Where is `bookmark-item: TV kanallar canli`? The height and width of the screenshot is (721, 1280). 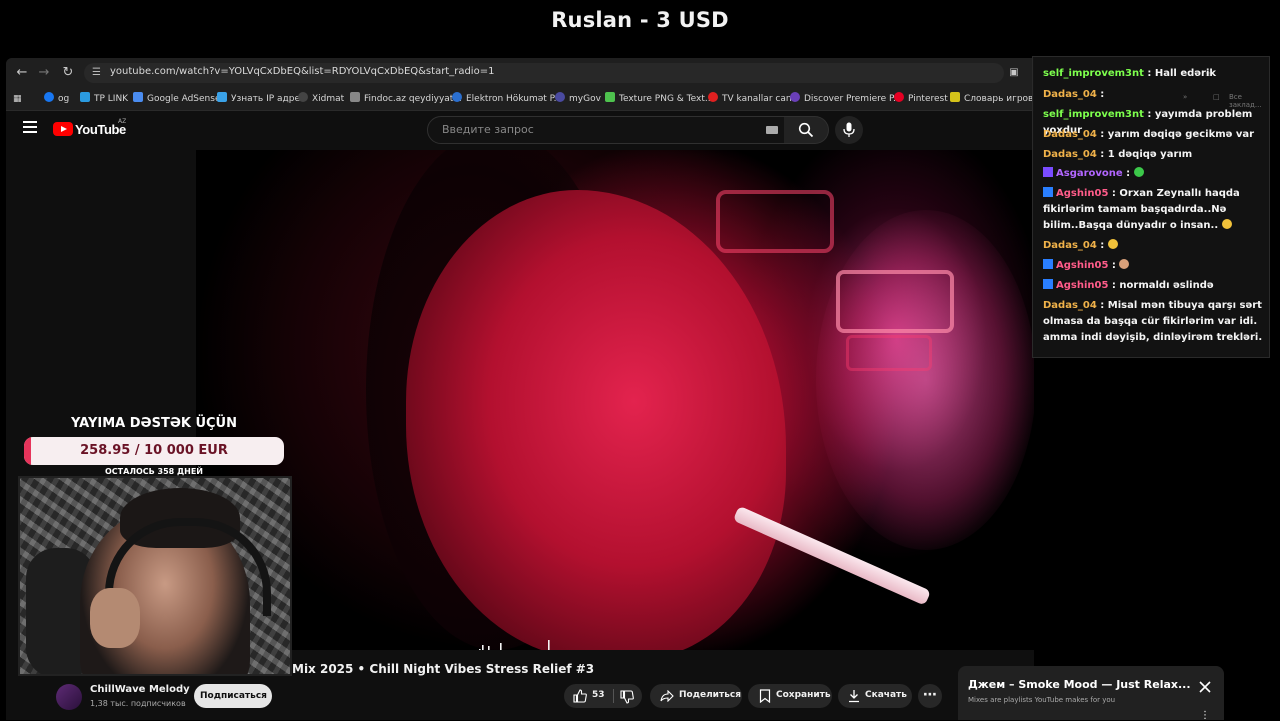
bookmark-item: TV kanallar canli is located at coordinates (752, 99).